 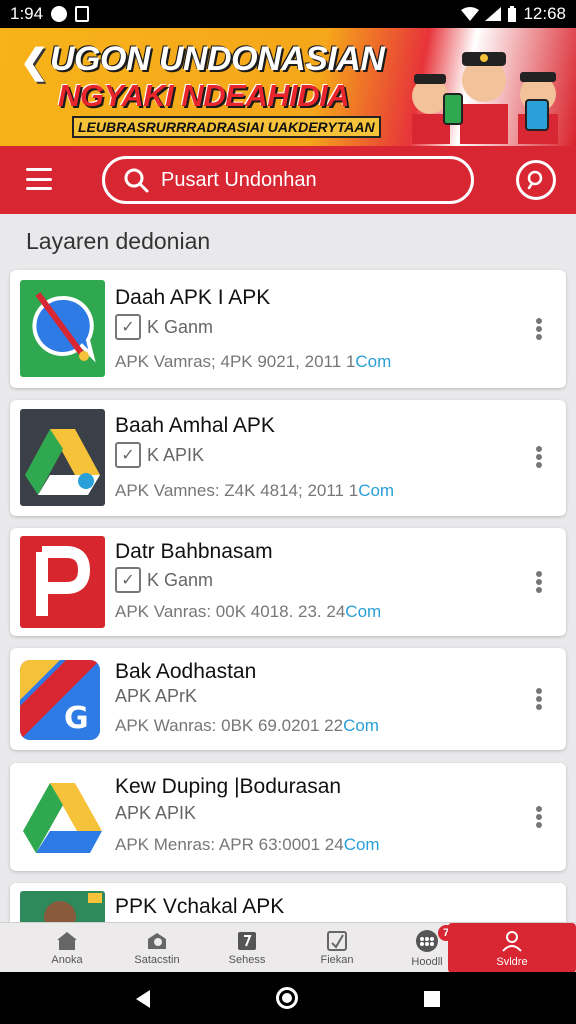 What do you see at coordinates (470, 14) in the screenshot?
I see `wifi-icon` at bounding box center [470, 14].